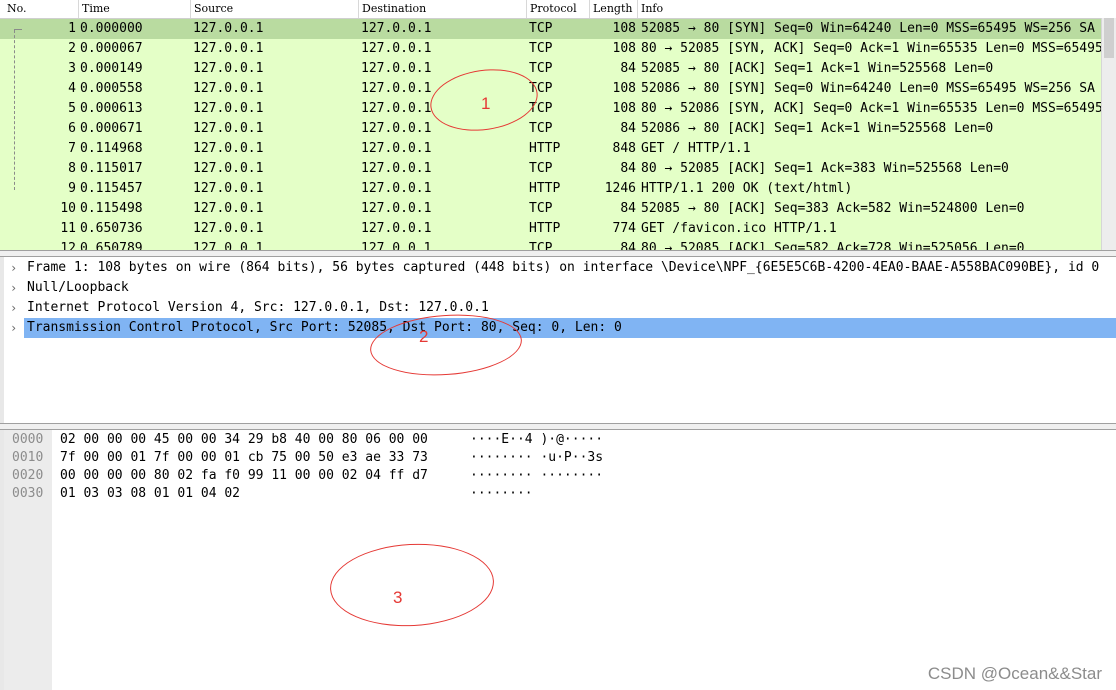 The image size is (1116, 690). What do you see at coordinates (501, 494) in the screenshot?
I see `byte-ascii: ········` at bounding box center [501, 494].